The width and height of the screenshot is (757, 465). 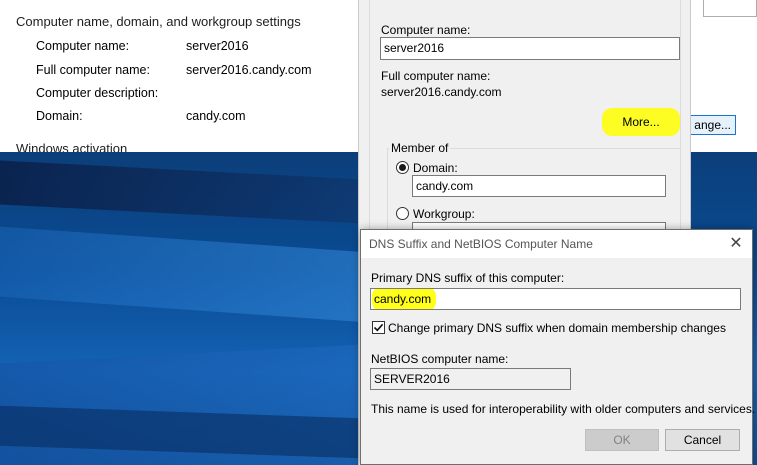 What do you see at coordinates (402, 167) in the screenshot?
I see `domain-radio` at bounding box center [402, 167].